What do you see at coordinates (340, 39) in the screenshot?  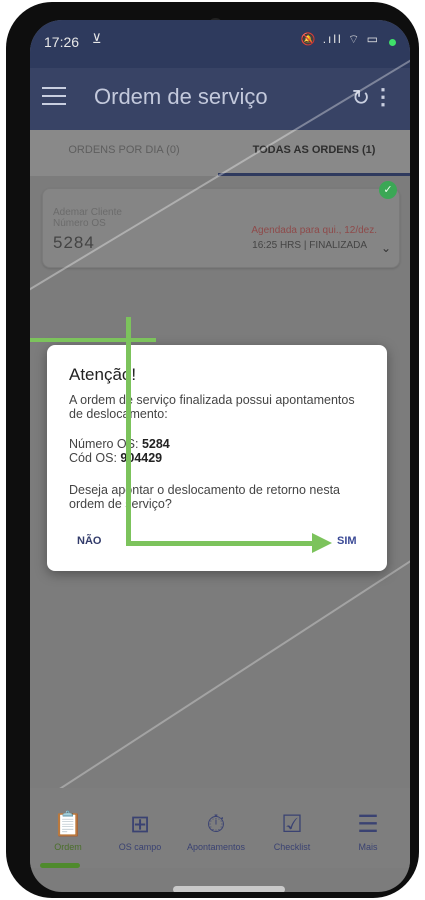 I see `status-icons: 🔕 .ıll ⌔ ▭` at bounding box center [340, 39].